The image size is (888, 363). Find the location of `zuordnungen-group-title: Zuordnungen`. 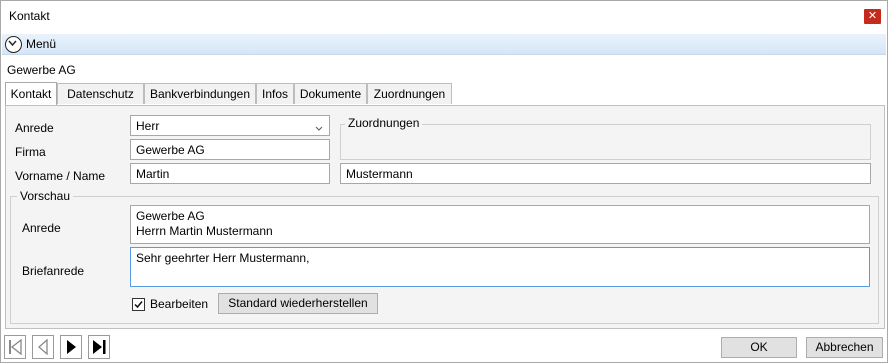

zuordnungen-group-title: Zuordnungen is located at coordinates (384, 123).